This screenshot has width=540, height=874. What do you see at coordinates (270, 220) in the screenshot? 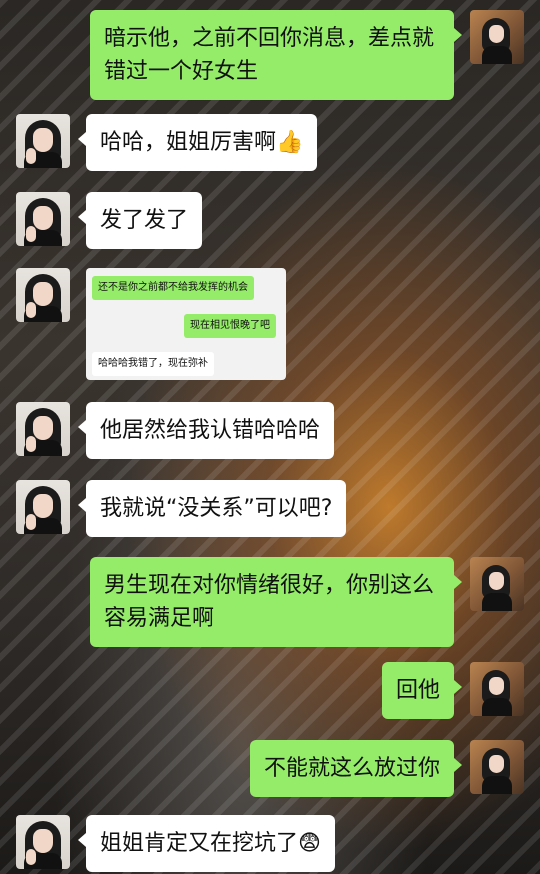
I see `message-row: 发了发了` at bounding box center [270, 220].